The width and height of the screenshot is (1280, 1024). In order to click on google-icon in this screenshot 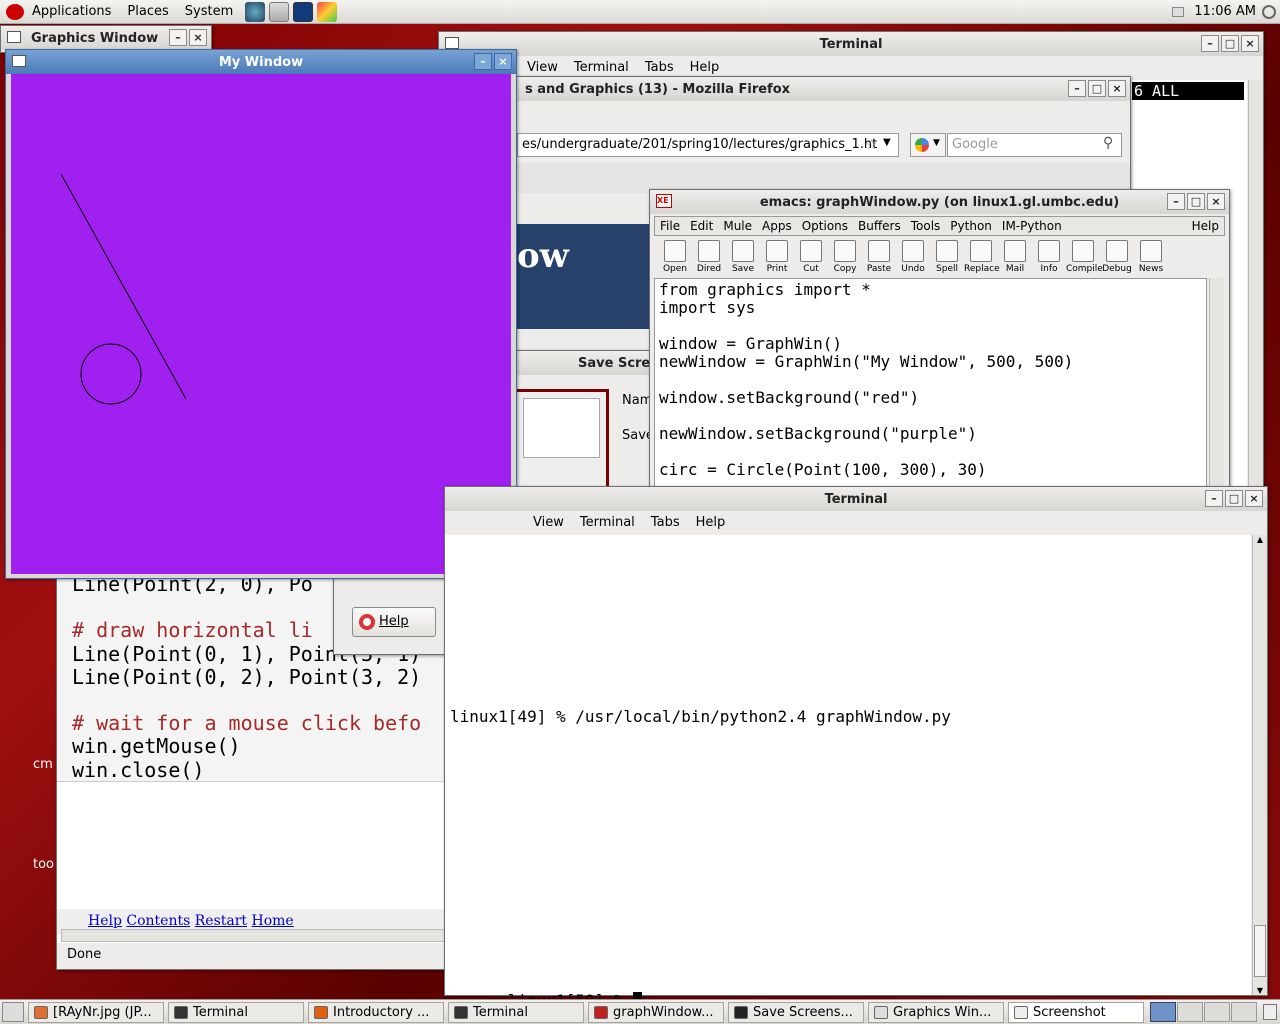, I will do `click(922, 145)`.